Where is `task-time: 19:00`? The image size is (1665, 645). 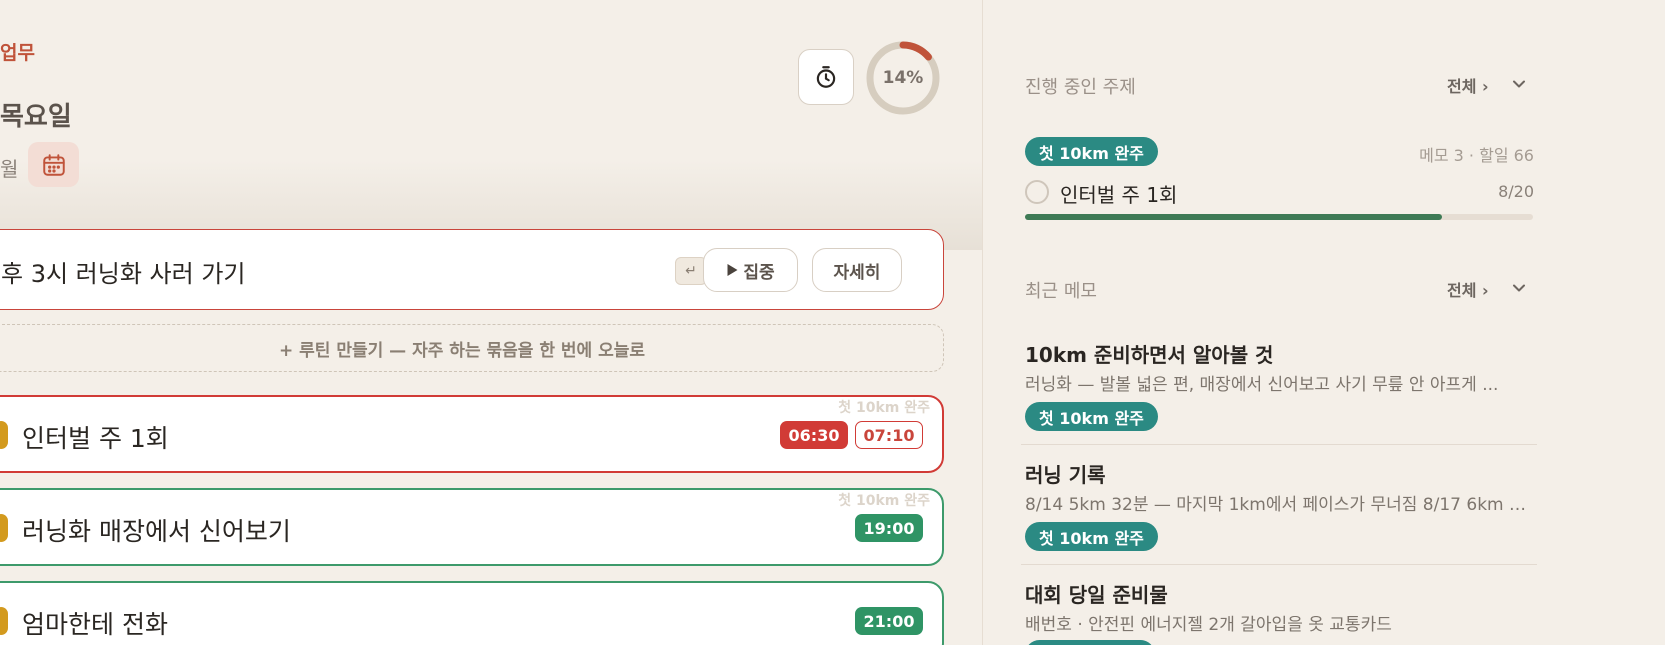 task-time: 19:00 is located at coordinates (889, 528).